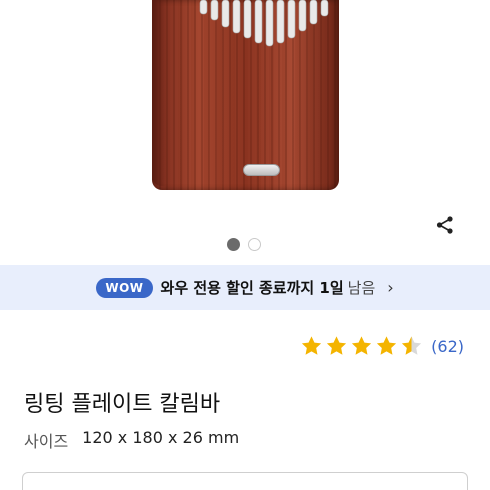 This screenshot has width=490, height=490. Describe the element at coordinates (161, 437) in the screenshot. I see `size-value: 120 x 180 x 26 mm` at that location.